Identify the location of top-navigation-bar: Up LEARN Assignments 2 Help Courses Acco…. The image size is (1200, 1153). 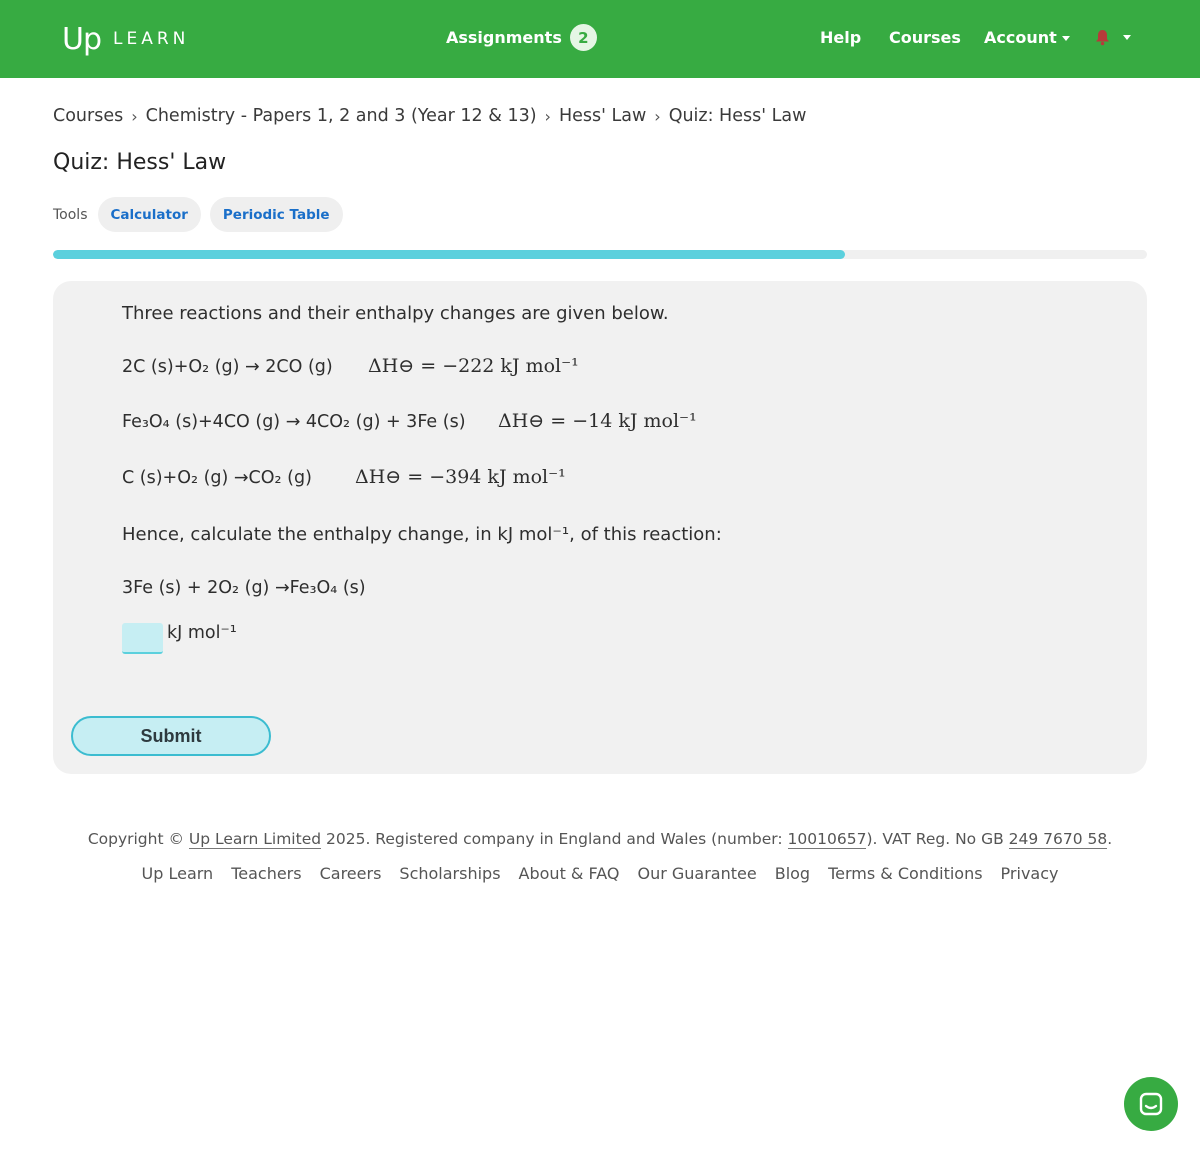
(600, 39).